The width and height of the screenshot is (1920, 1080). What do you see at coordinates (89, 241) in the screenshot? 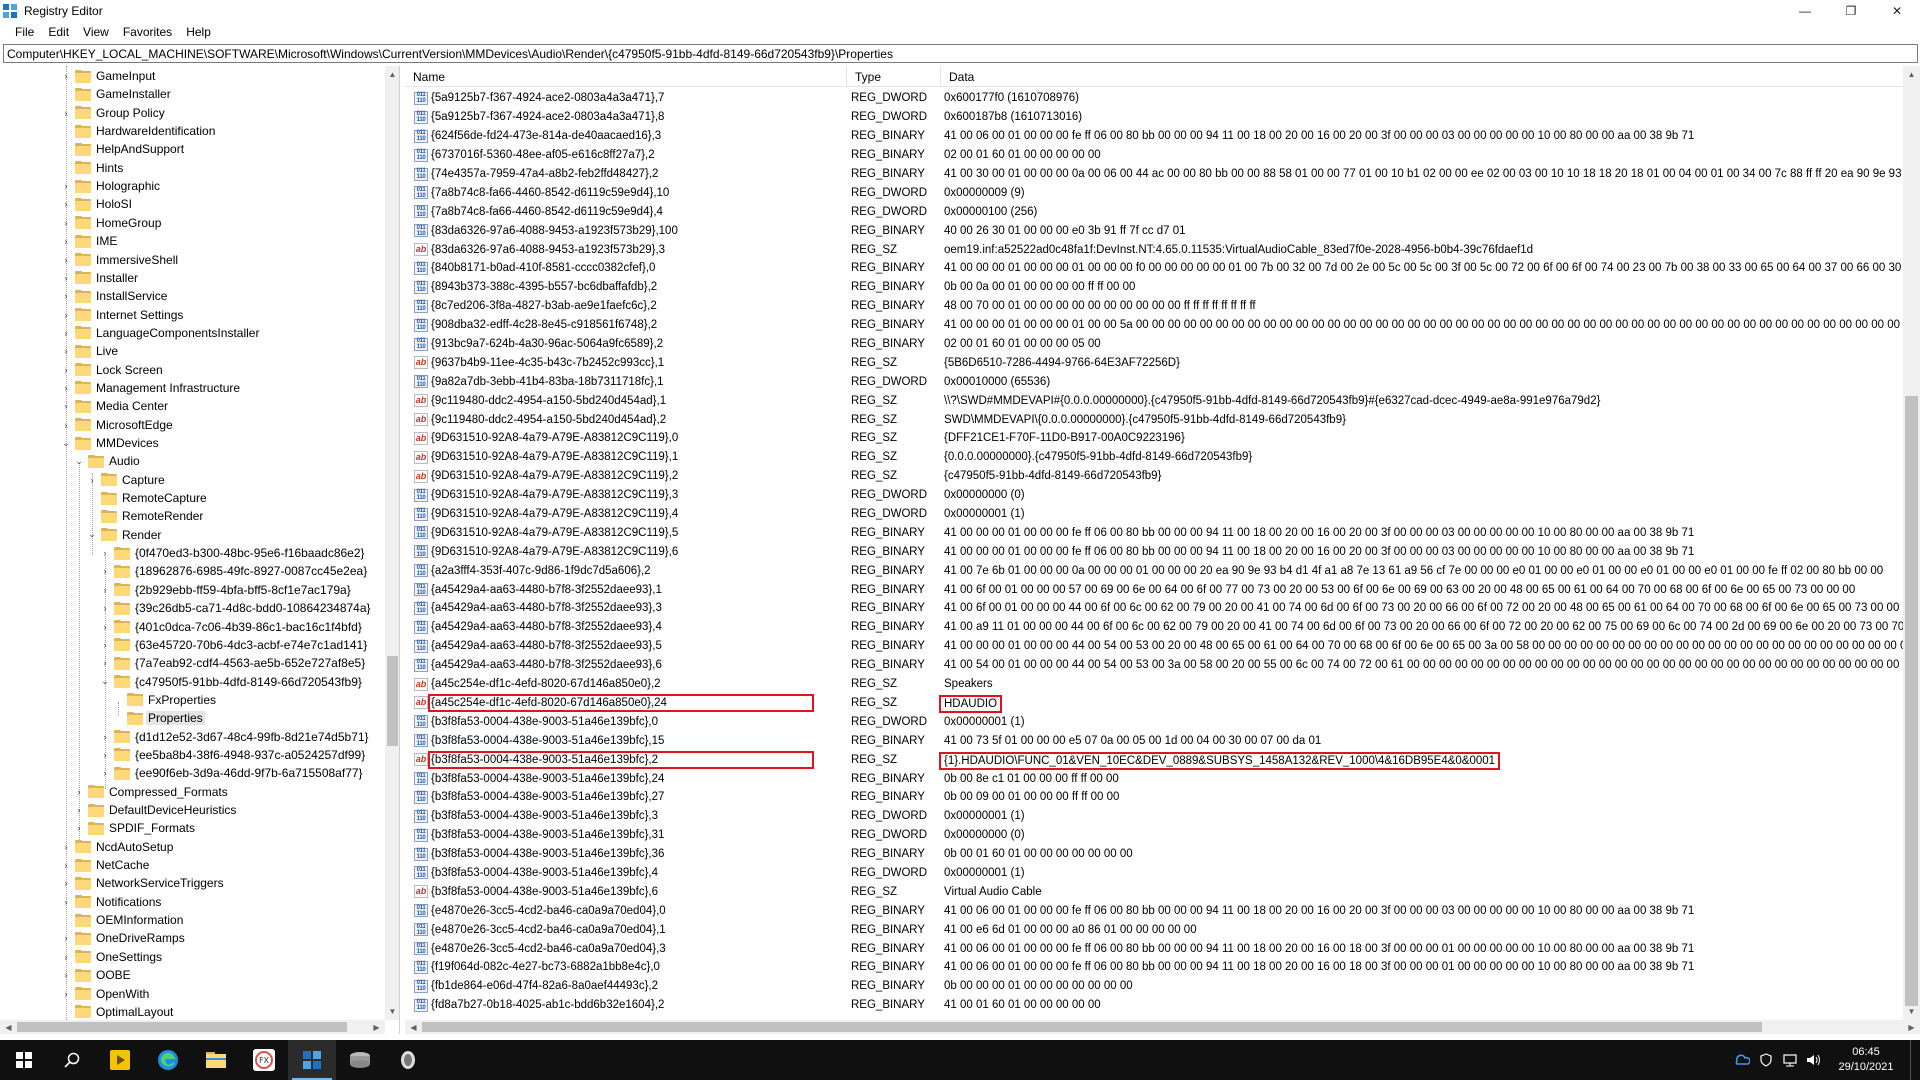
I see `tree-node: › IME` at bounding box center [89, 241].